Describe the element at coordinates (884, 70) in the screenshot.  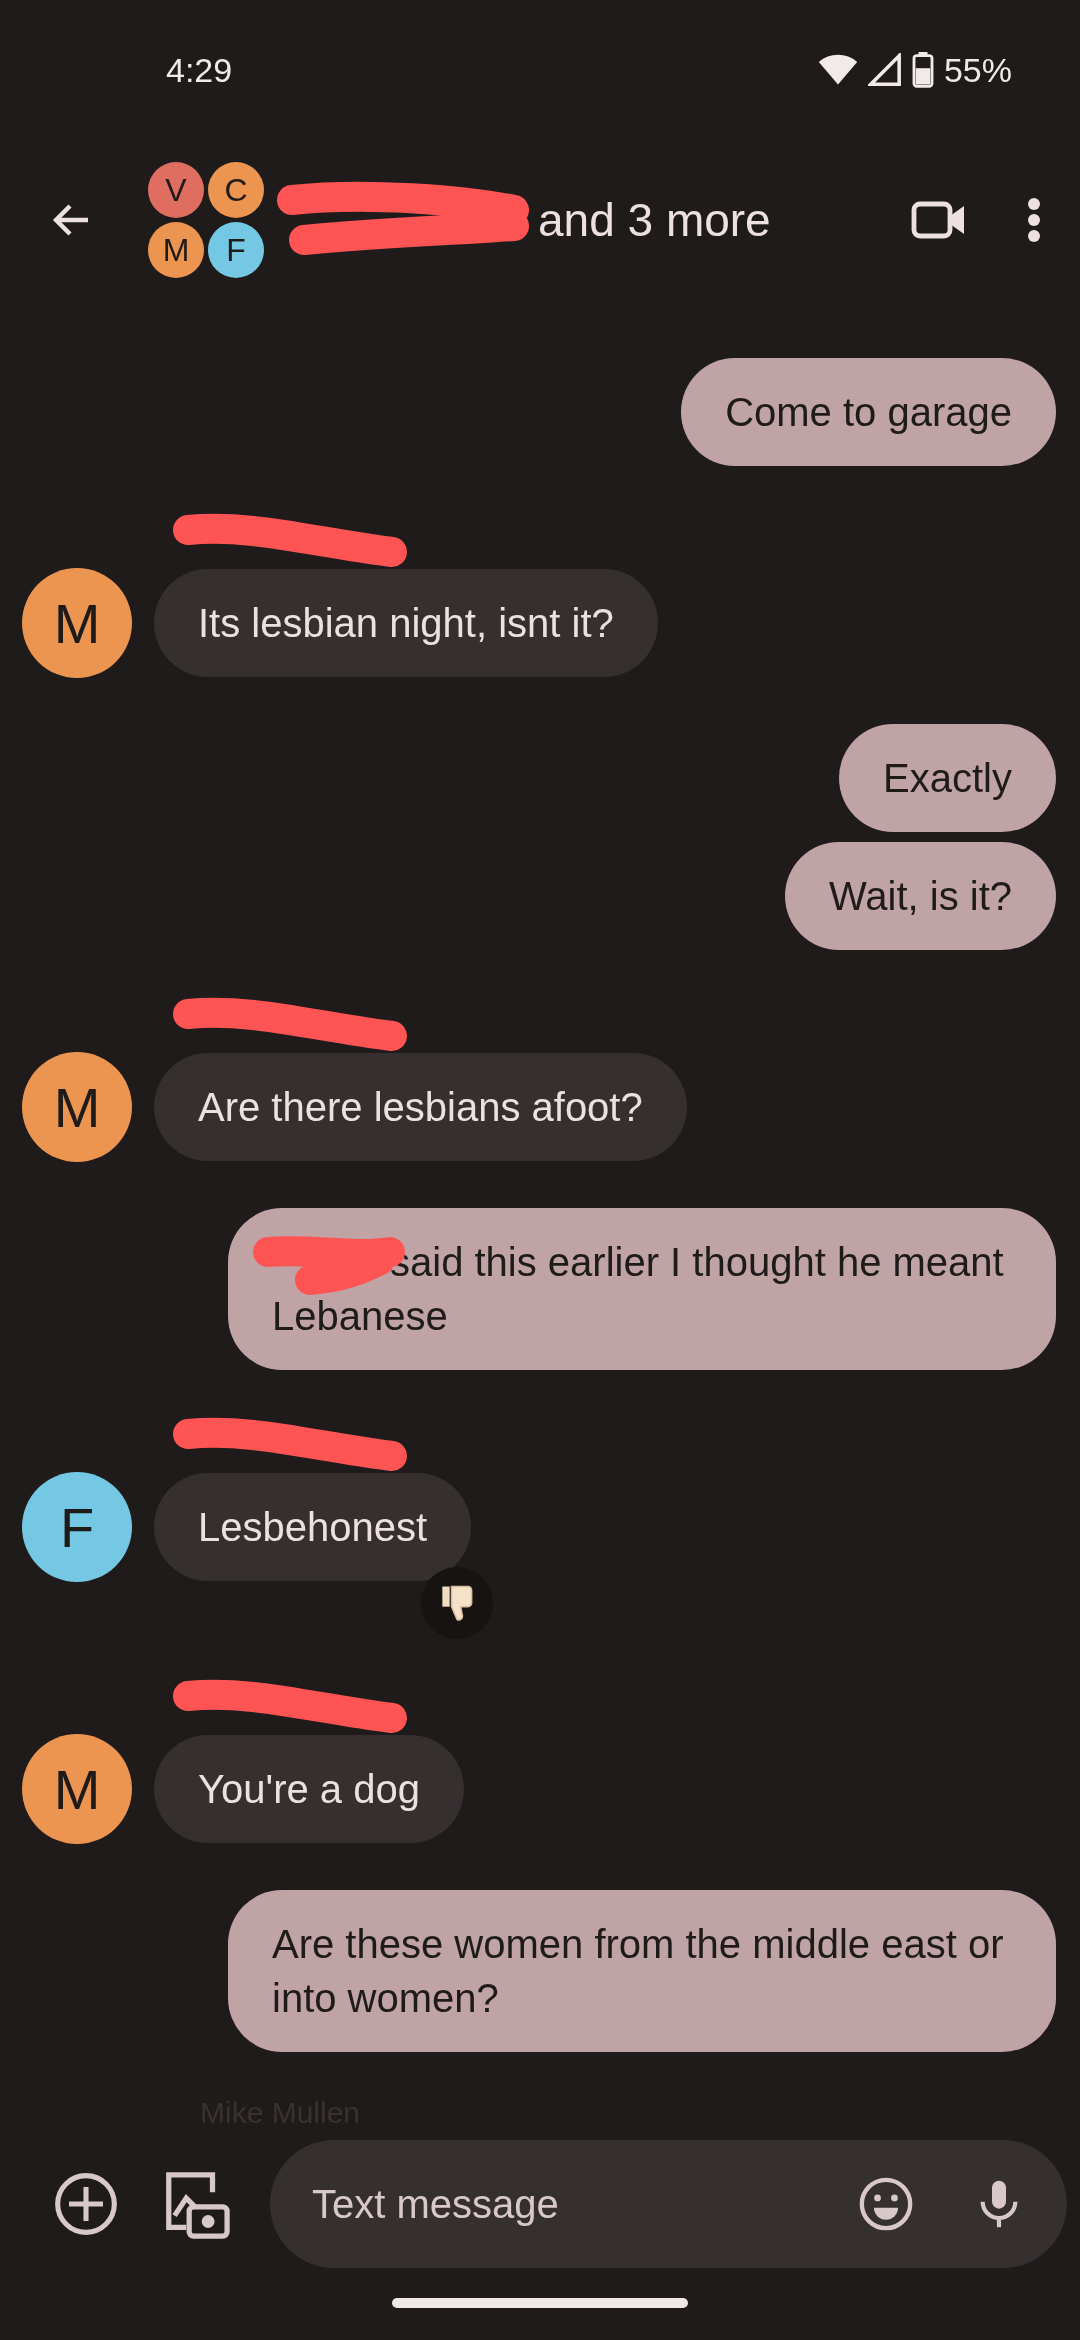
I see `signal-icon` at that location.